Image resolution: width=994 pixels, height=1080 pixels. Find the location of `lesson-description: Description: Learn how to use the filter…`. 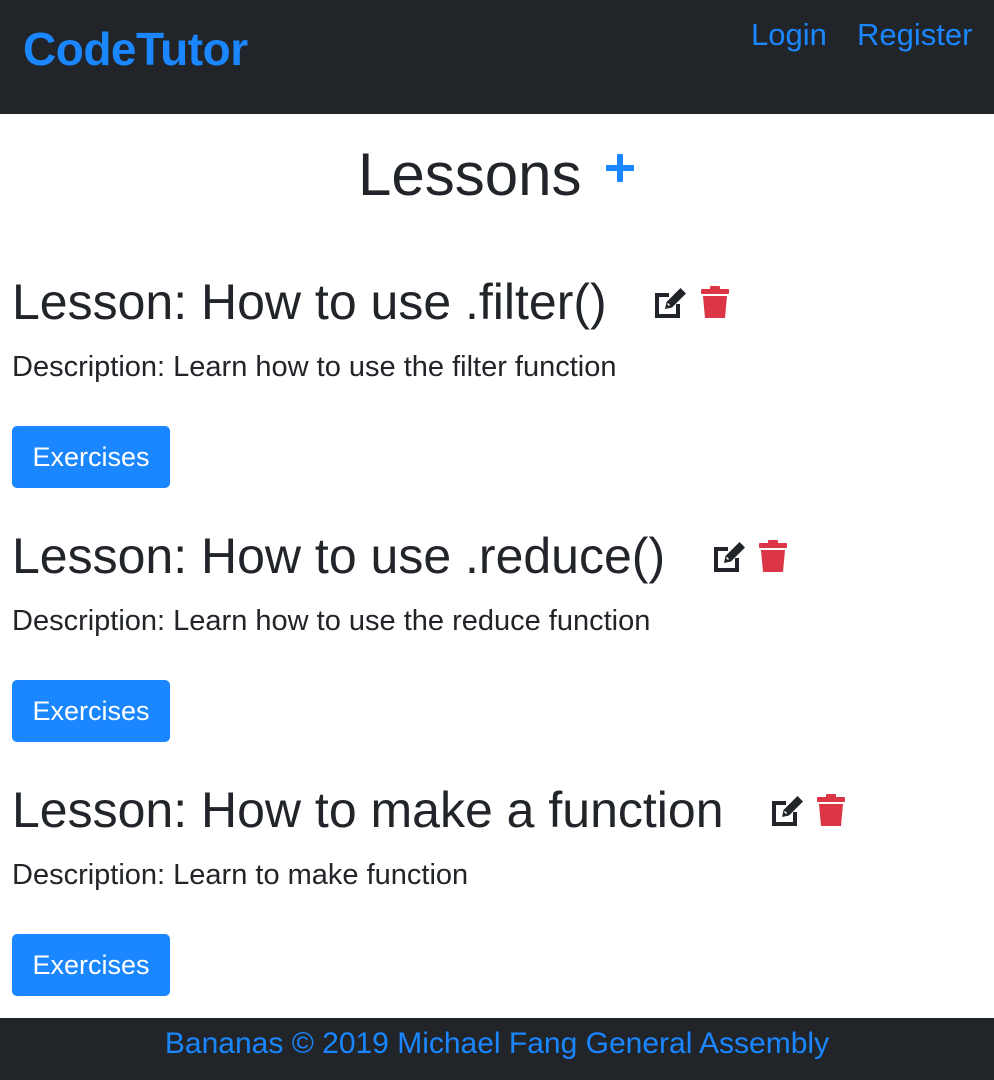

lesson-description: Description: Learn how to use the filter… is located at coordinates (314, 367).